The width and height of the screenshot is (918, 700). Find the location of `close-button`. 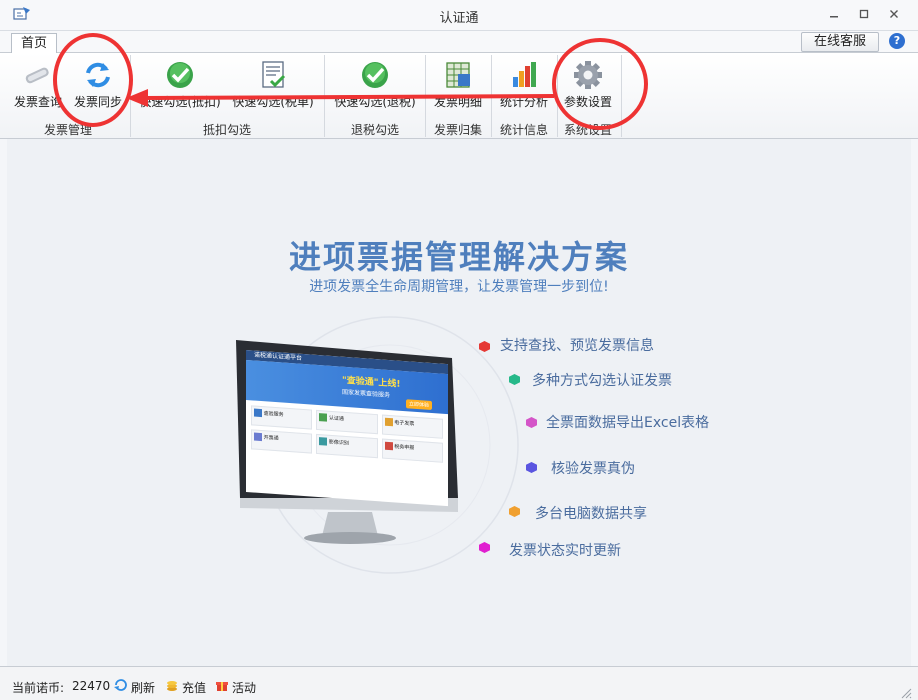

close-button is located at coordinates (894, 15).